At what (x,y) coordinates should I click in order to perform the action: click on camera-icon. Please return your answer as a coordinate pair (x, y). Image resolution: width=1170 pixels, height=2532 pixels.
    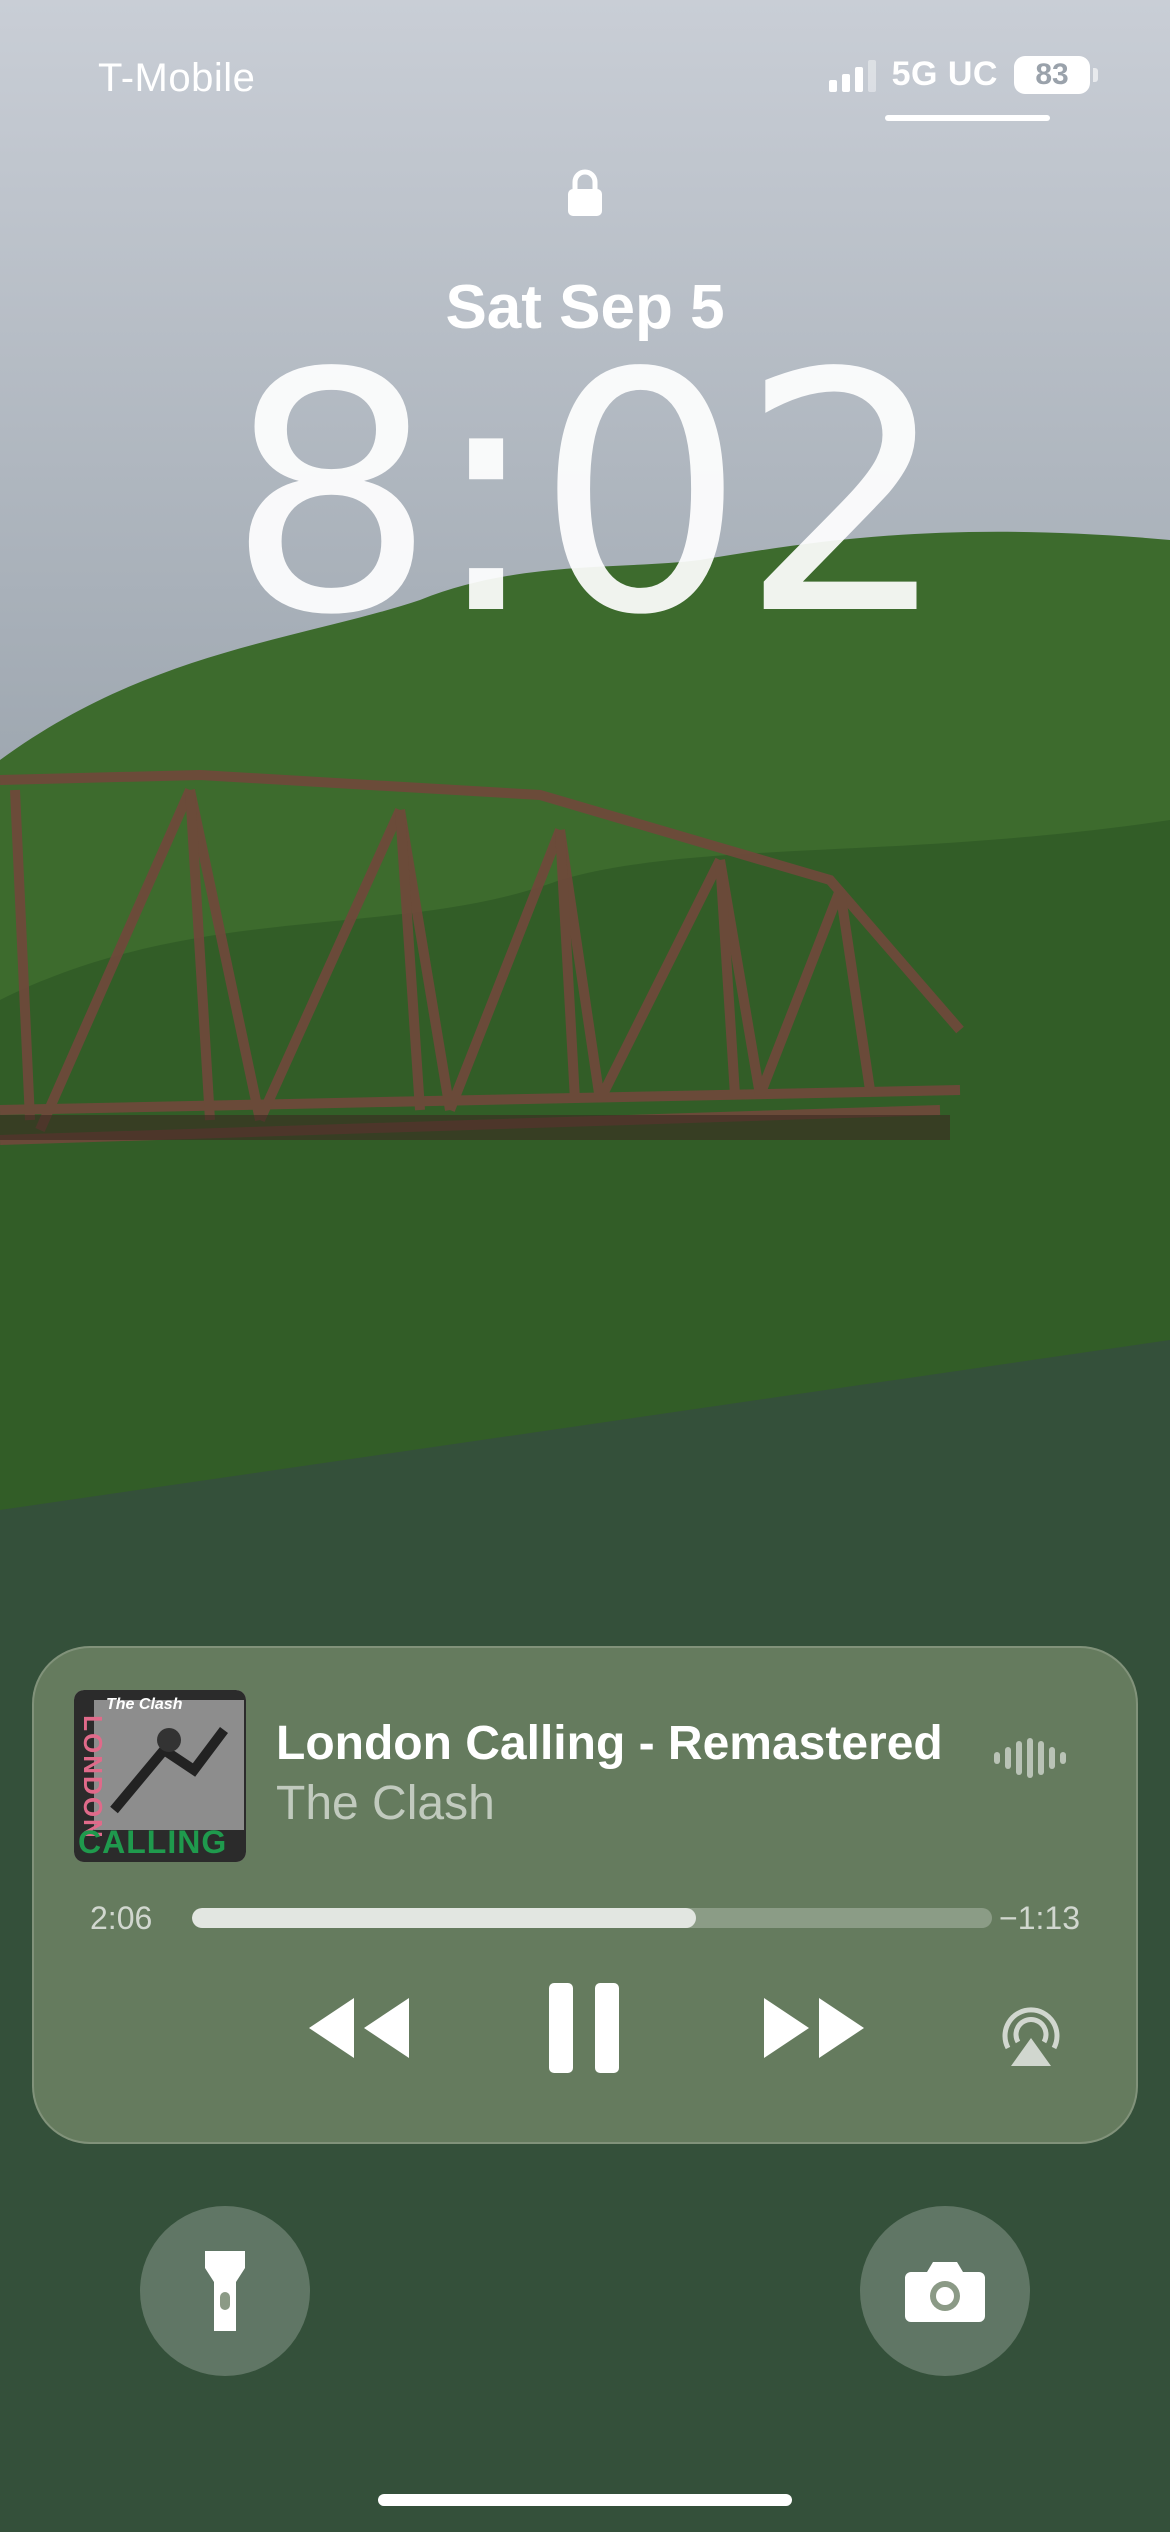
    Looking at the image, I should click on (945, 2292).